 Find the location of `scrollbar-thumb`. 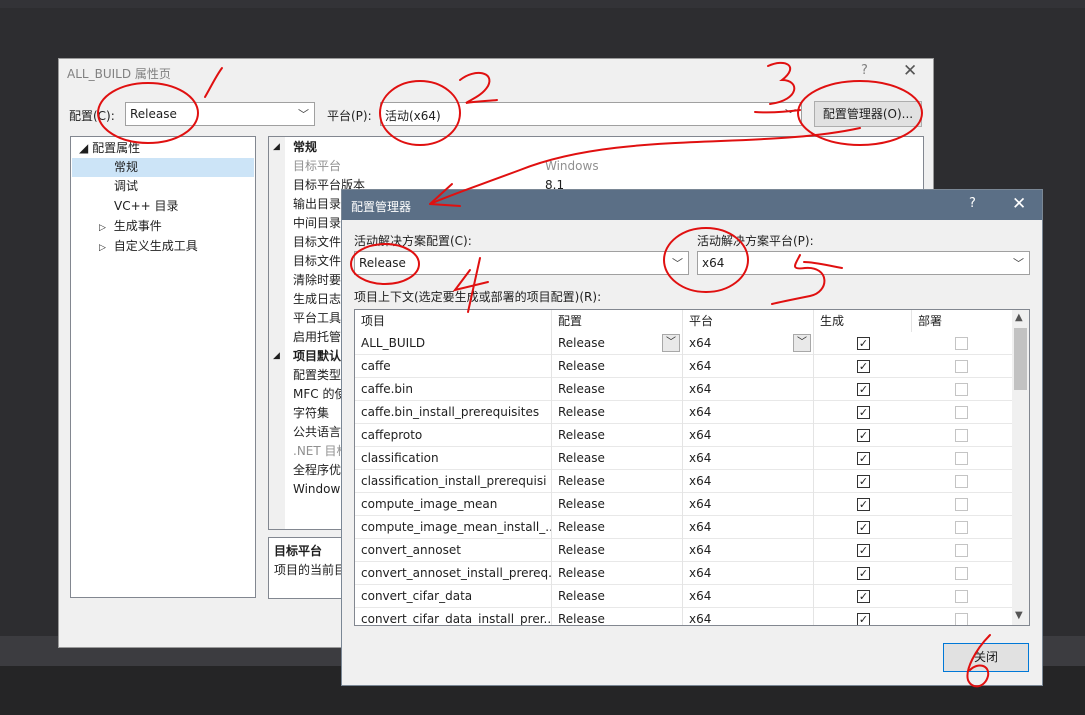

scrollbar-thumb is located at coordinates (1020, 359).